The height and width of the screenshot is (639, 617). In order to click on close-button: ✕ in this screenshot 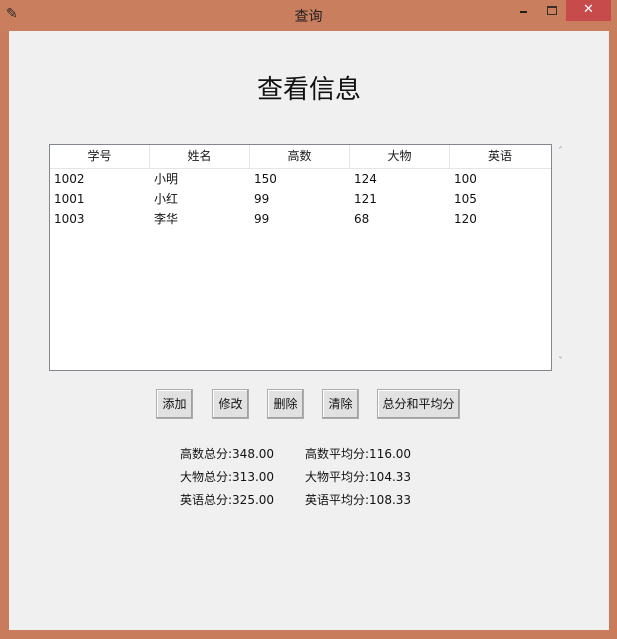, I will do `click(588, 10)`.